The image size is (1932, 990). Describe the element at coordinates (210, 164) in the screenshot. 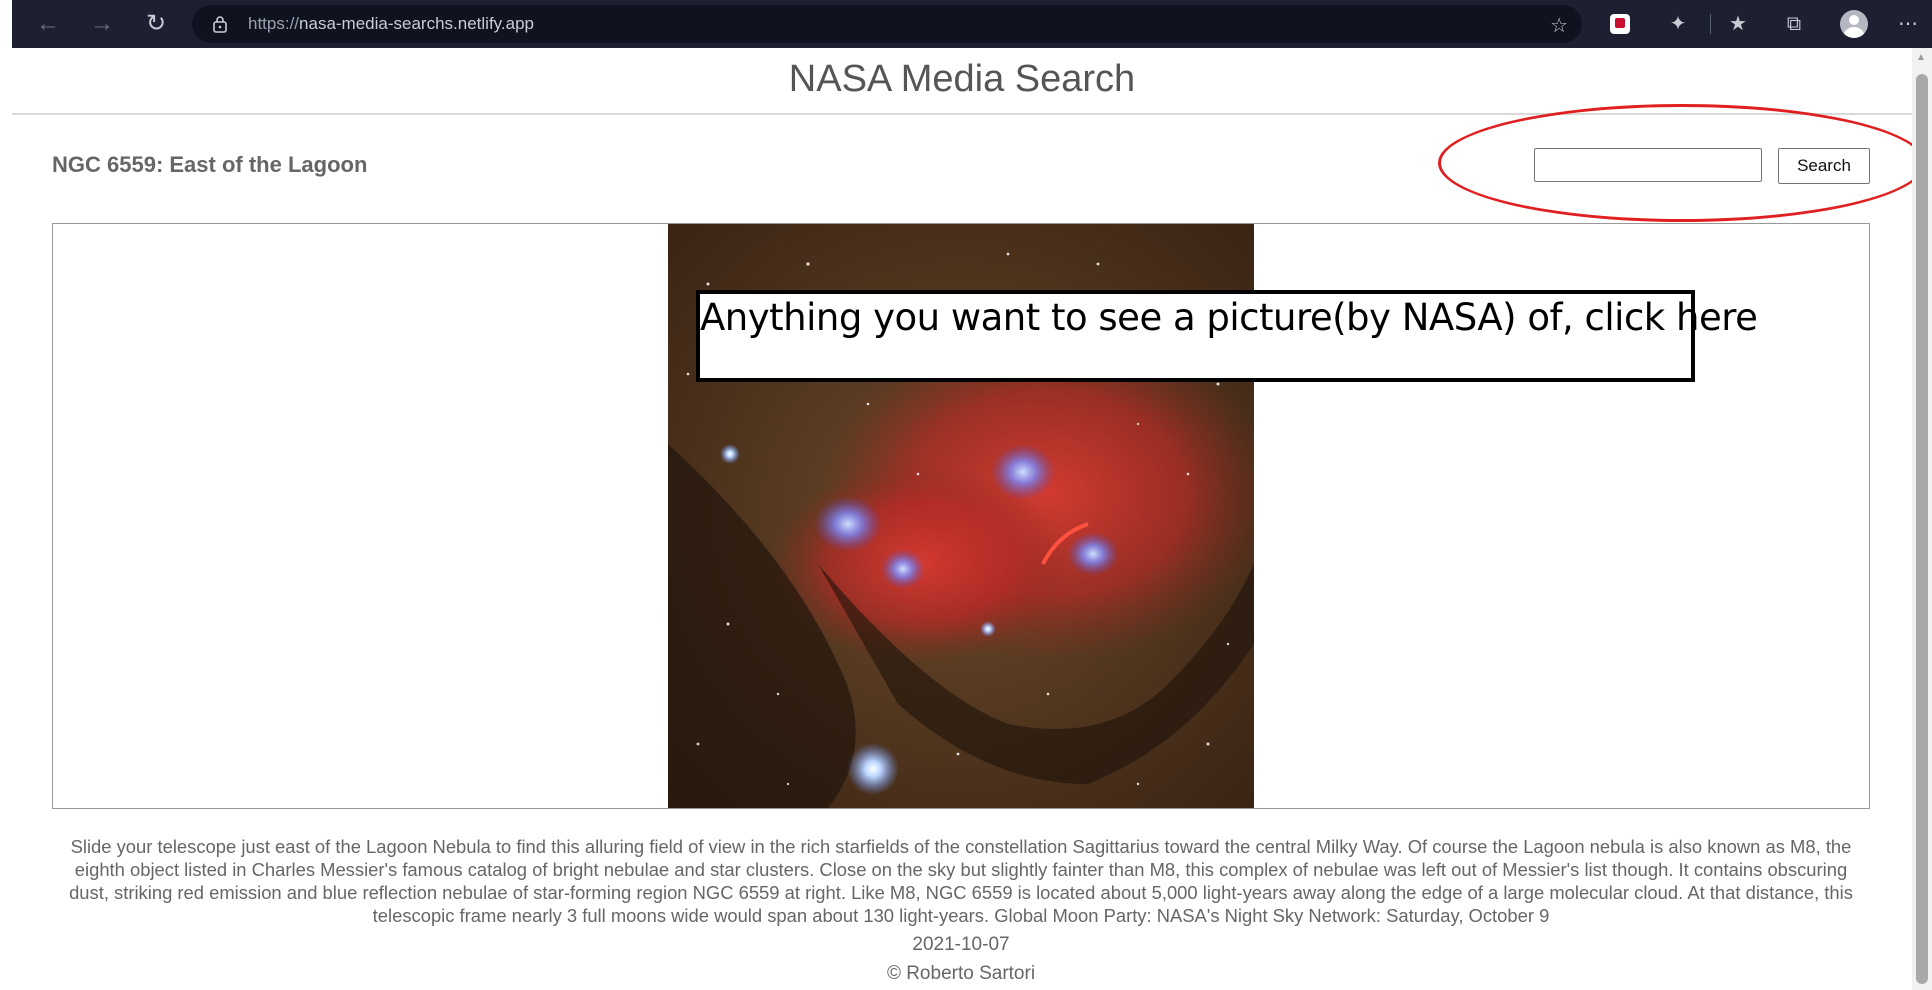

I see `image-title: NGC 6559: East of the Lagoon` at that location.